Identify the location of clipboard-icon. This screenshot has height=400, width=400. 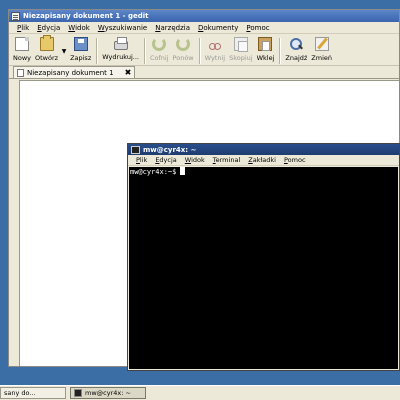
(265, 44).